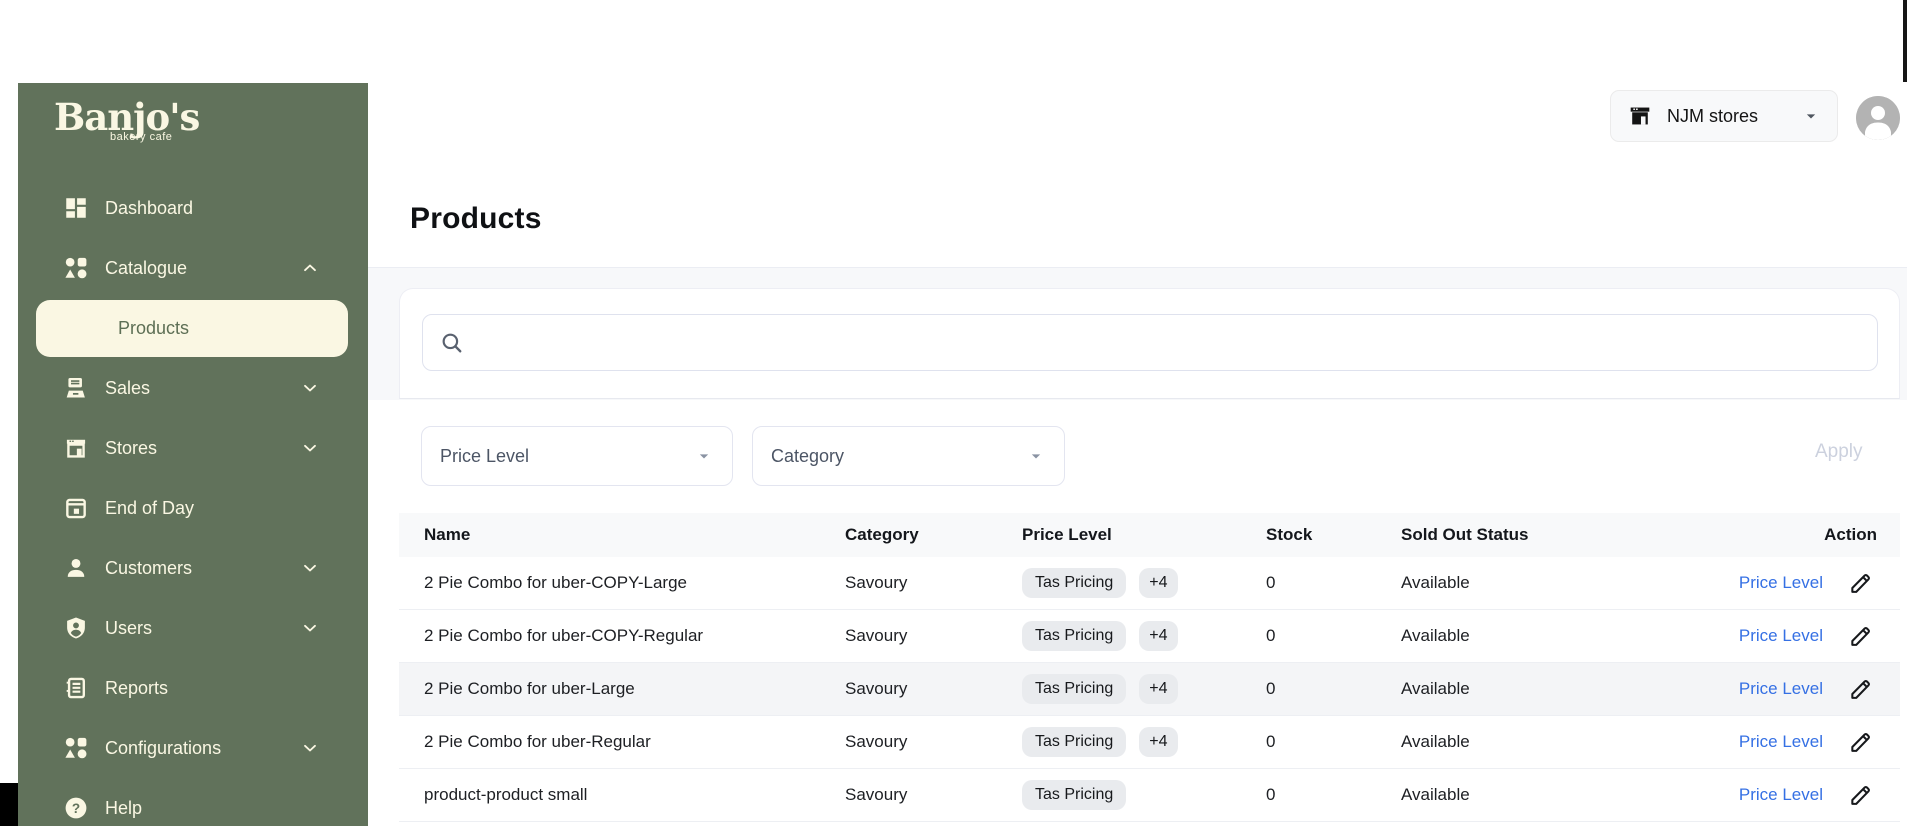 The image size is (1907, 838). I want to click on sidebar-item-end-of-day: End of Day, so click(193, 508).